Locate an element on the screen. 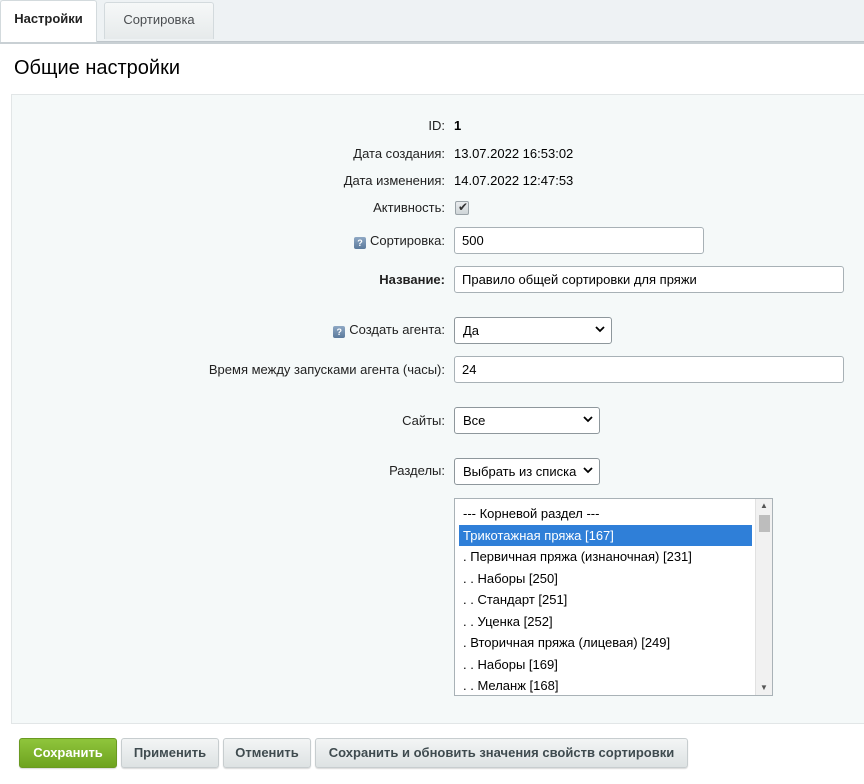  tab-divider is located at coordinates (432, 43).